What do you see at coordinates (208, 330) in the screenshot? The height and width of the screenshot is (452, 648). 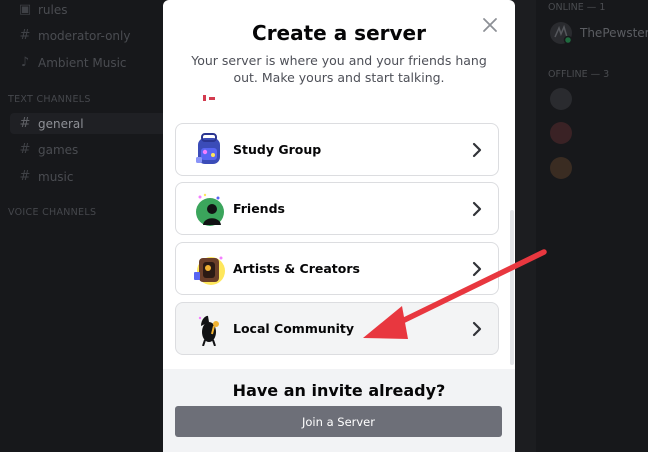 I see `community-icon` at bounding box center [208, 330].